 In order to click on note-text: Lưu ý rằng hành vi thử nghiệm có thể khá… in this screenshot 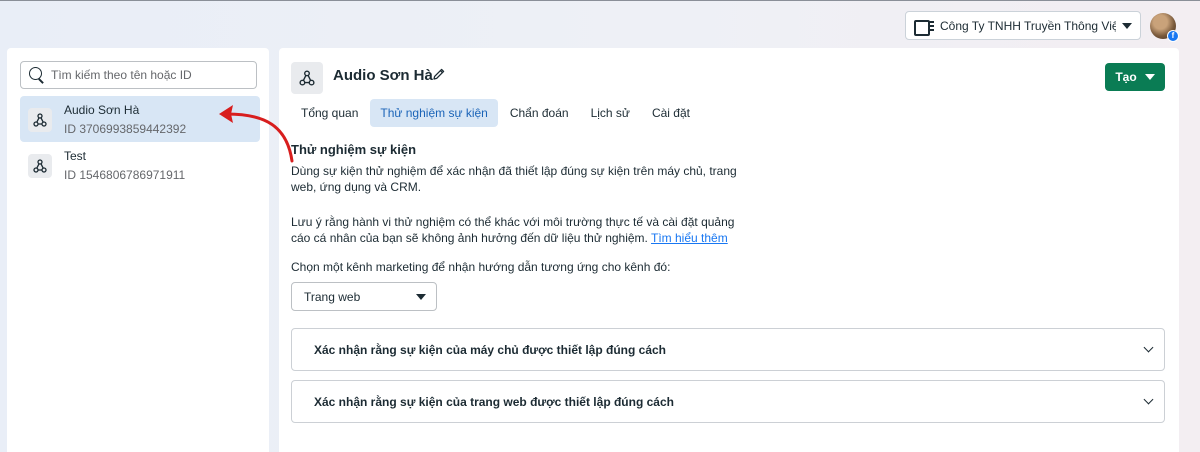, I will do `click(523, 230)`.